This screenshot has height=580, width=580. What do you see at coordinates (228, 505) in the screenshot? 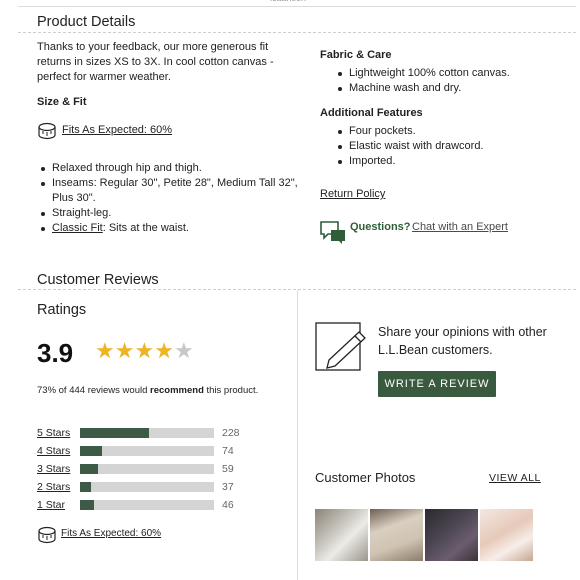
I see `rating-bar-count: 46` at bounding box center [228, 505].